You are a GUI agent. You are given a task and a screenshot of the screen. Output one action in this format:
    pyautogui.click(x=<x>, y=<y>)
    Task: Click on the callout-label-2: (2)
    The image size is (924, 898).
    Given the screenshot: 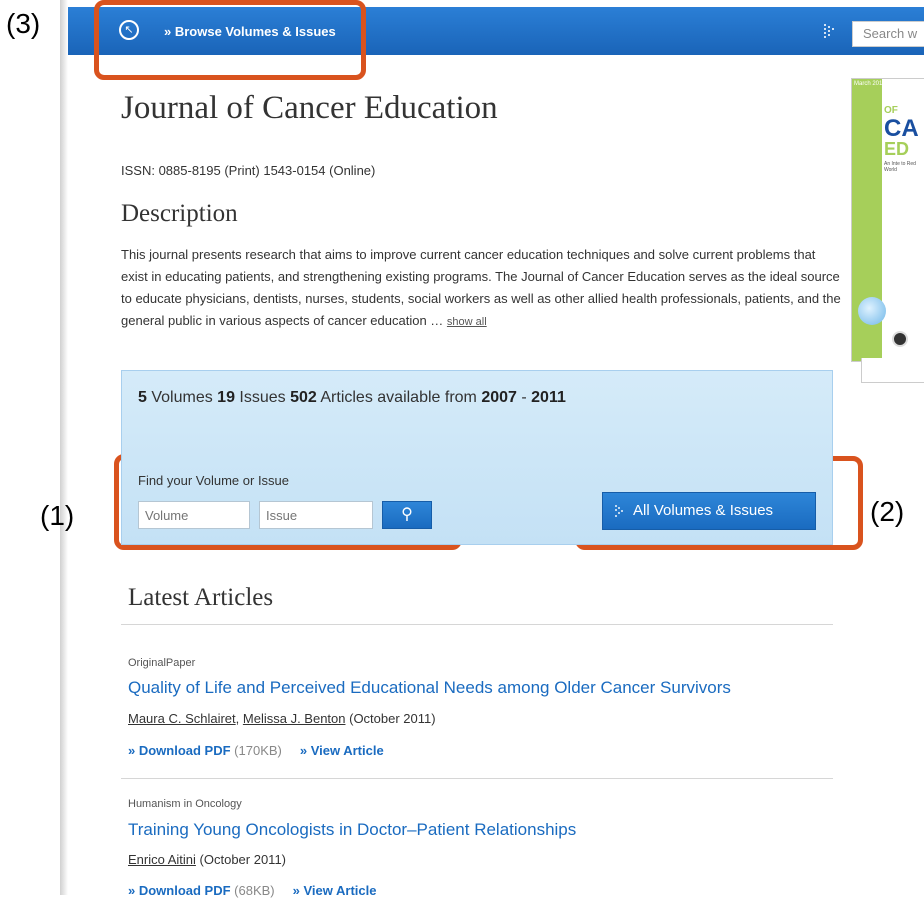 What is the action you would take?
    pyautogui.click(x=887, y=511)
    